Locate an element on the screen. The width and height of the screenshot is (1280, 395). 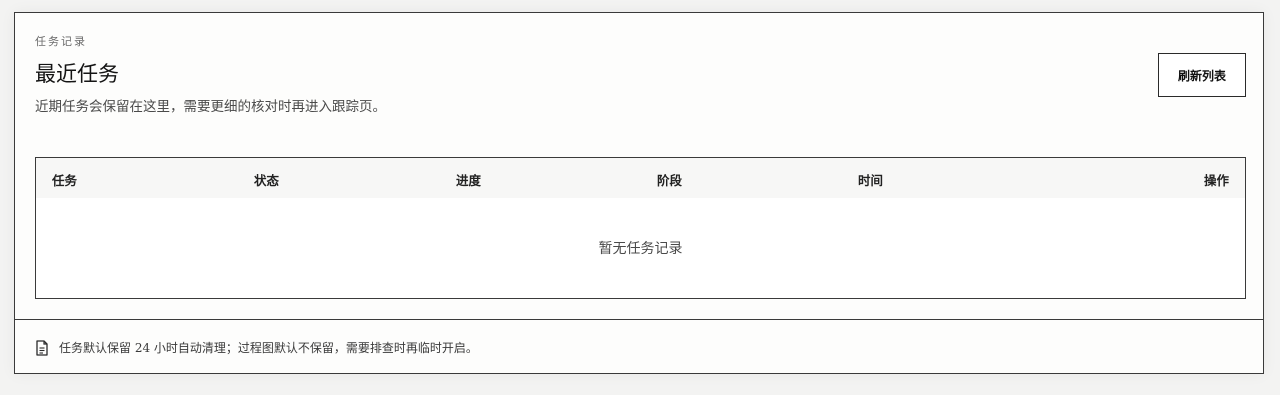
page-subtitle: 近期任务会保留在这里，需要更细的核对时再进入跟踪页。 is located at coordinates (210, 107).